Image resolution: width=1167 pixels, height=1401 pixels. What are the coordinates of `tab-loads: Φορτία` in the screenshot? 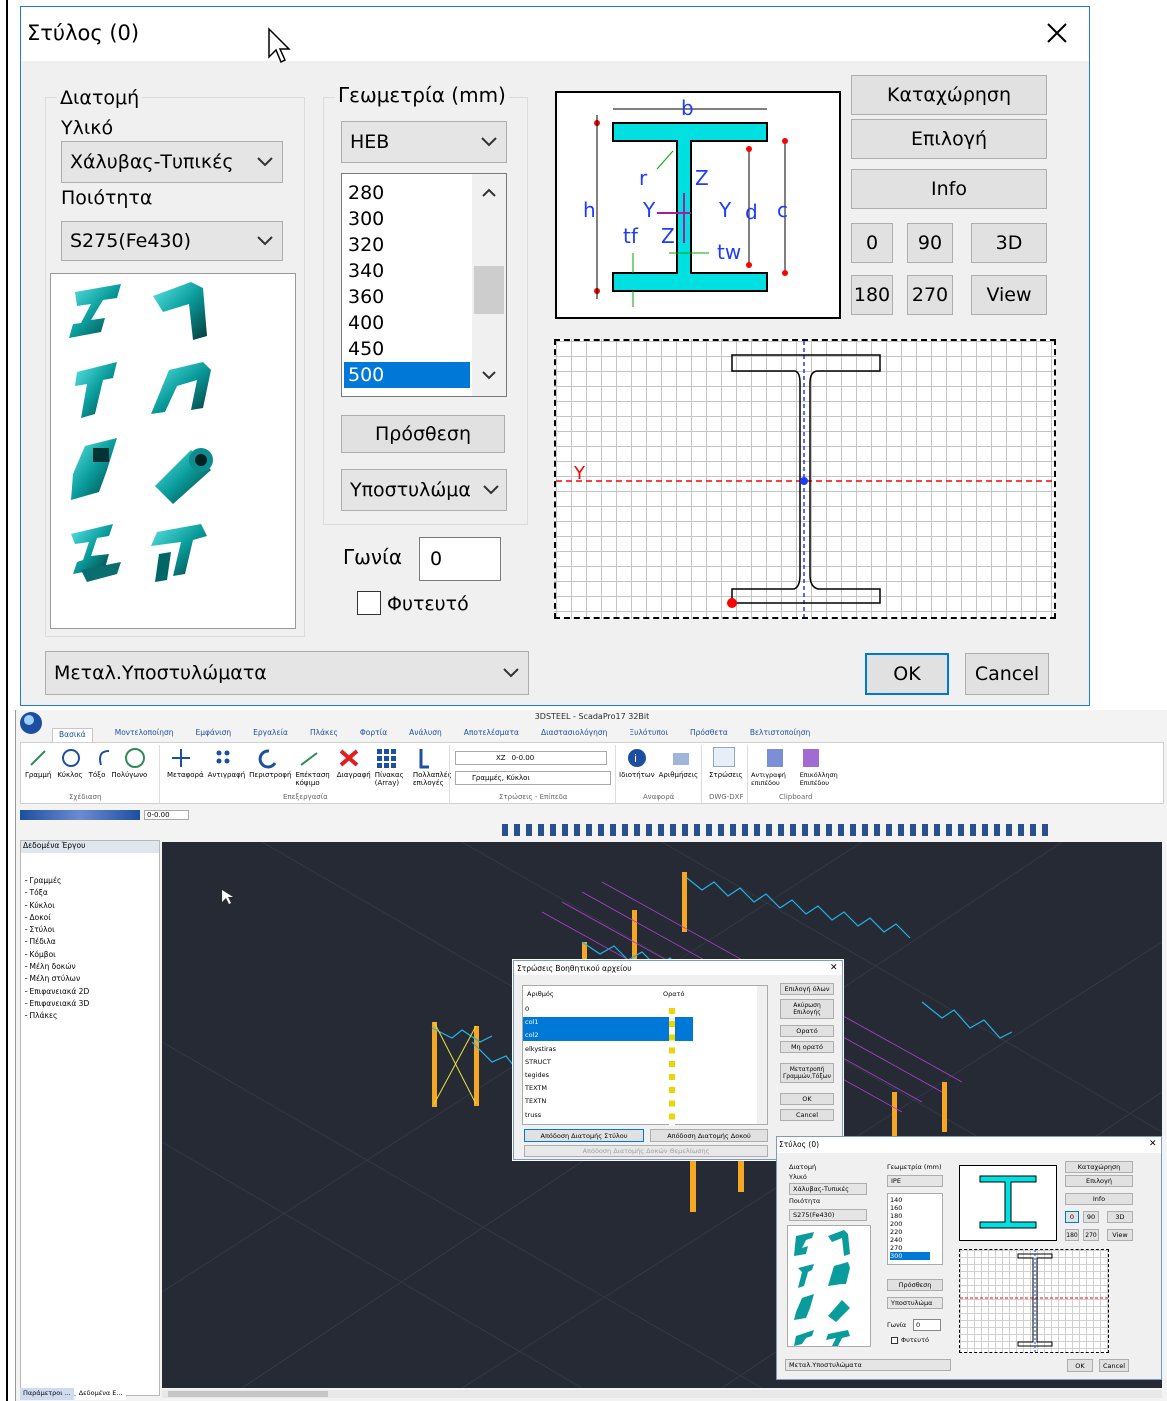 It's located at (373, 735).